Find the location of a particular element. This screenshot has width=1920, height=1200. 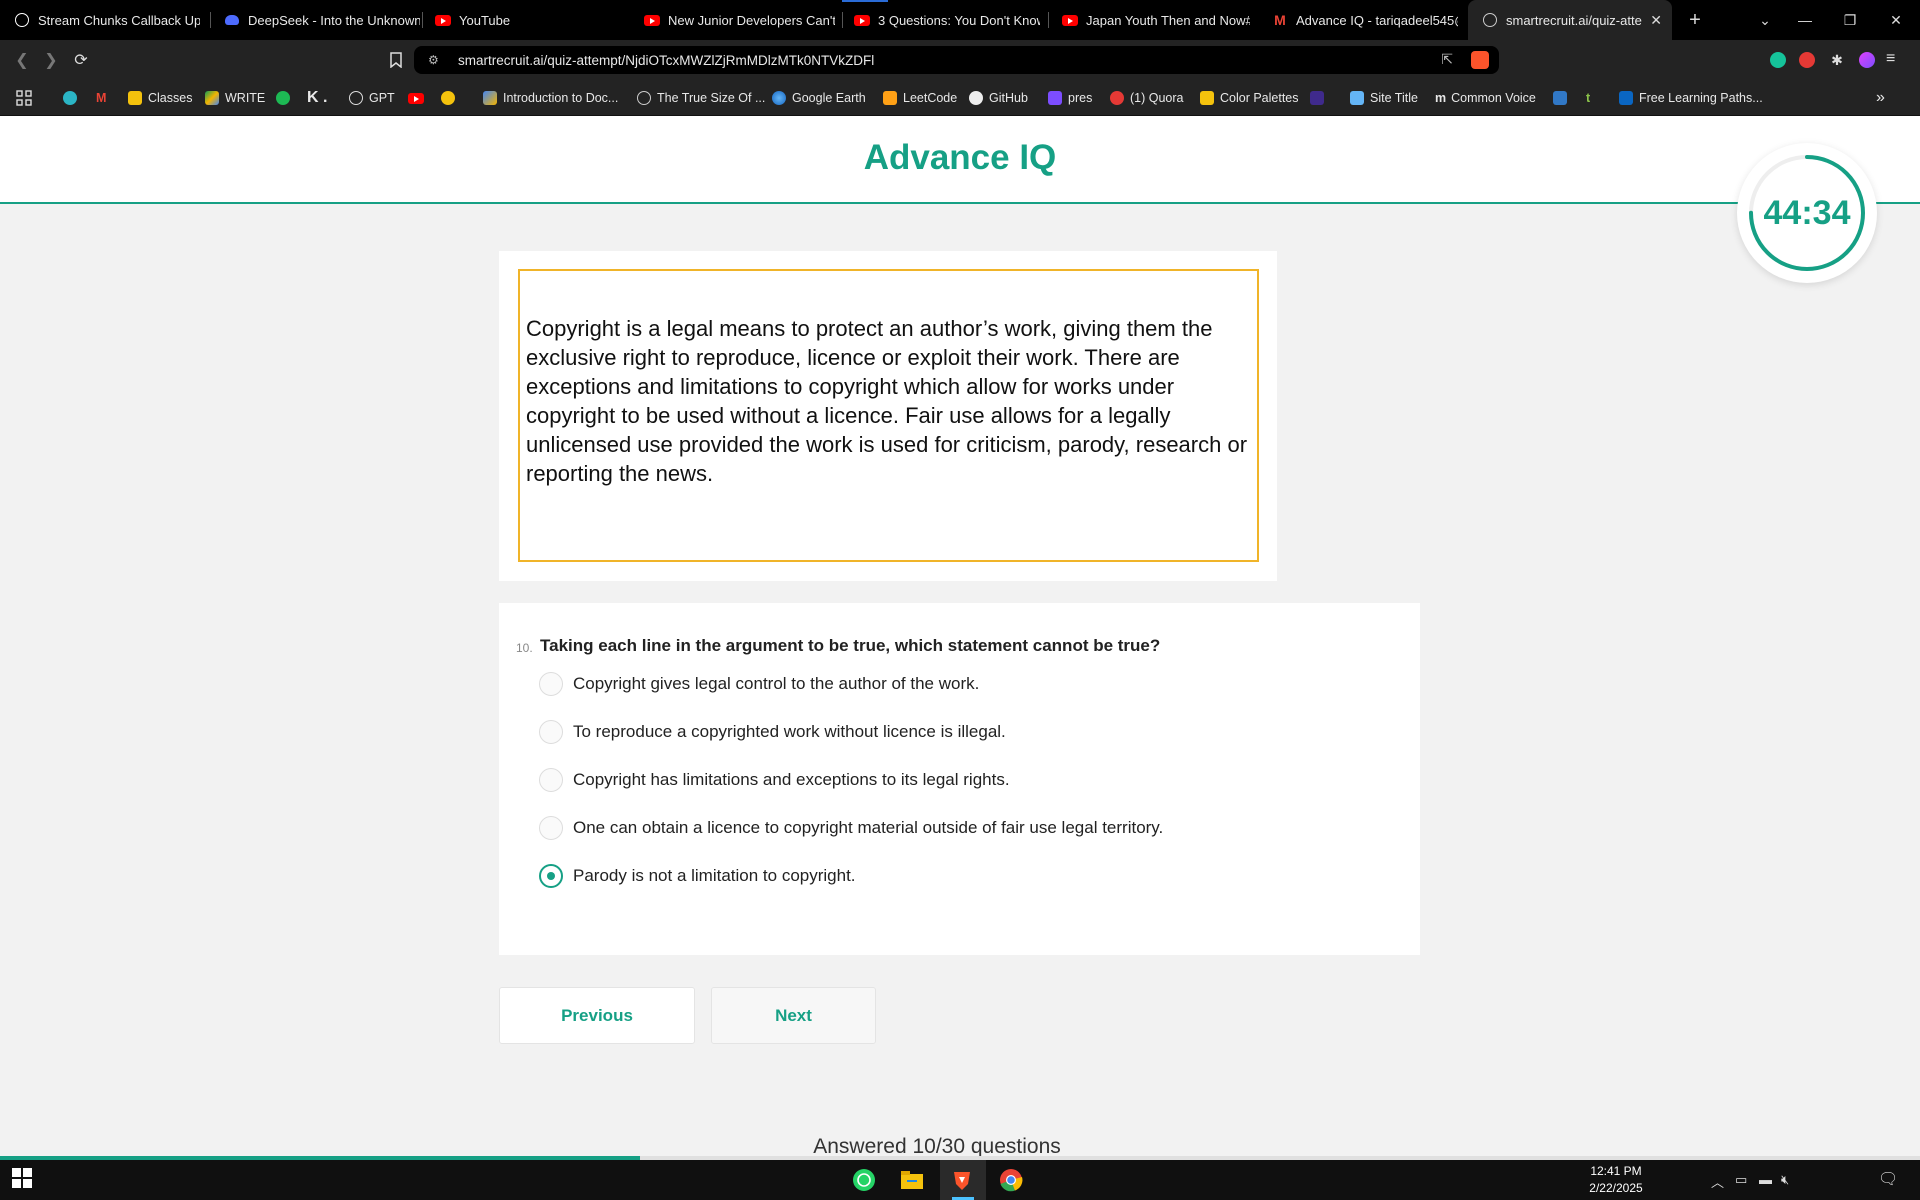

bookmark-write: WRITE is located at coordinates (235, 98).